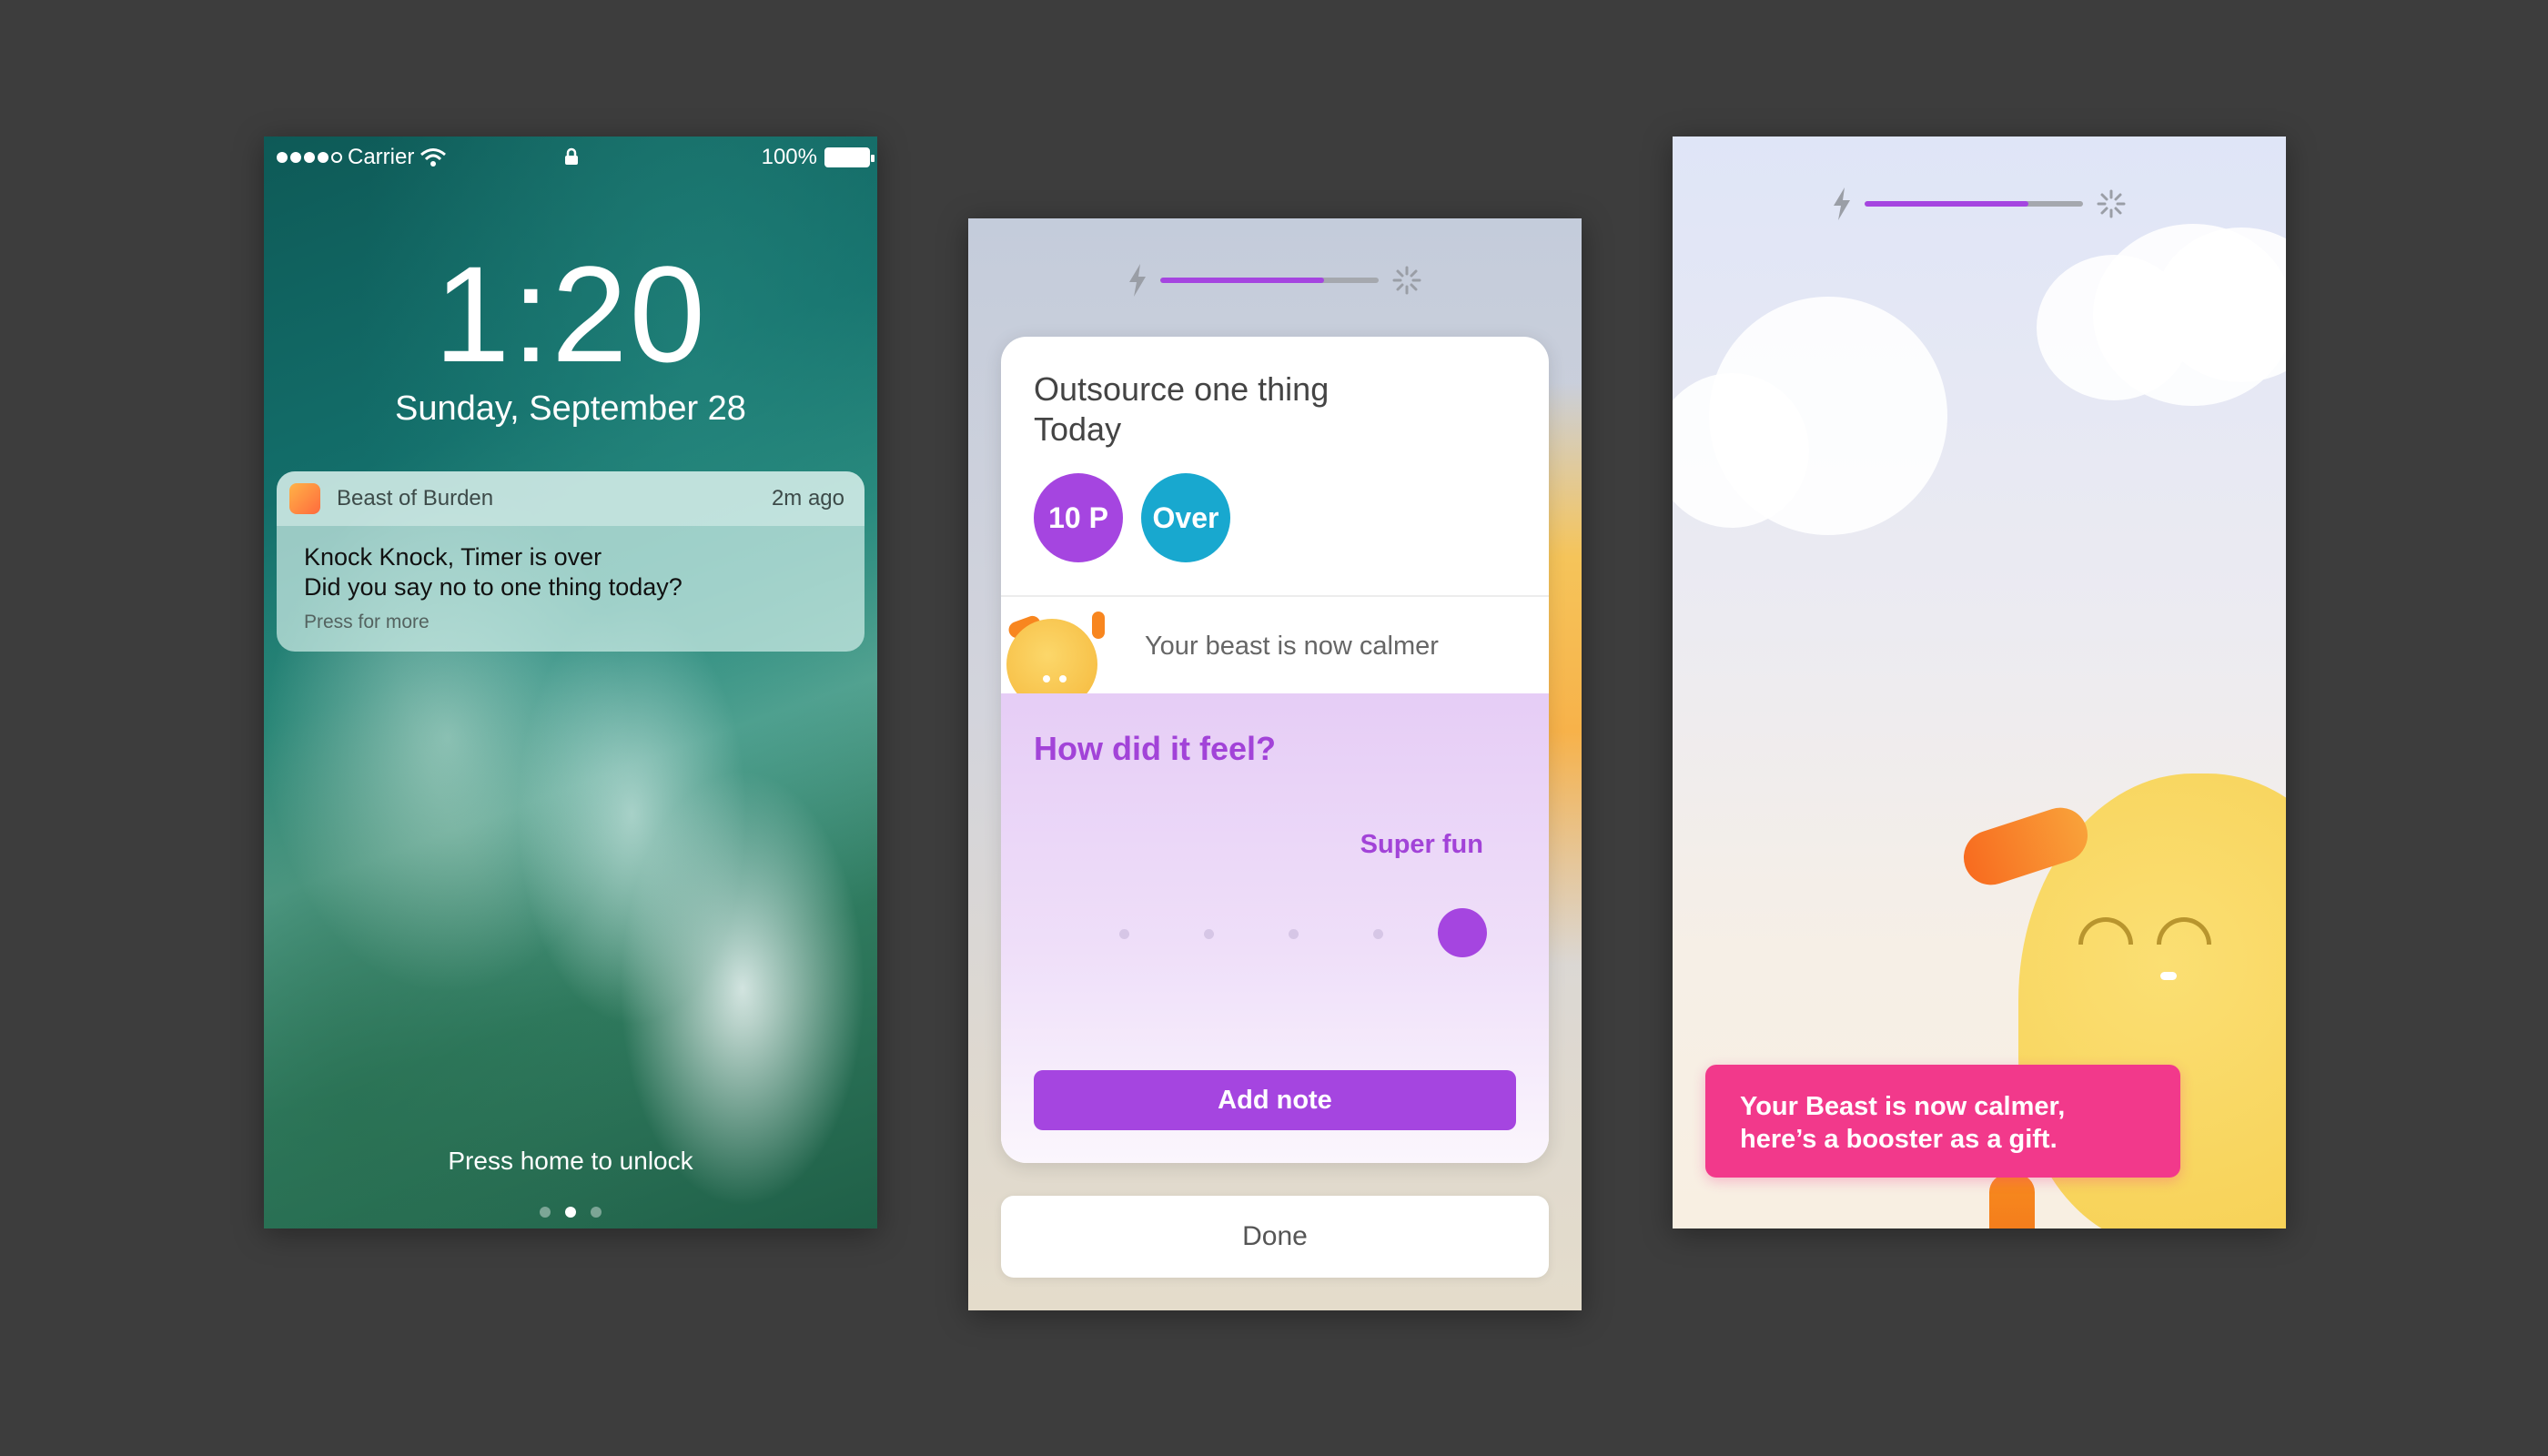 Image resolution: width=2548 pixels, height=1456 pixels. Describe the element at coordinates (1182, 389) in the screenshot. I see `task-title-line-1: Outsource one thing` at that location.